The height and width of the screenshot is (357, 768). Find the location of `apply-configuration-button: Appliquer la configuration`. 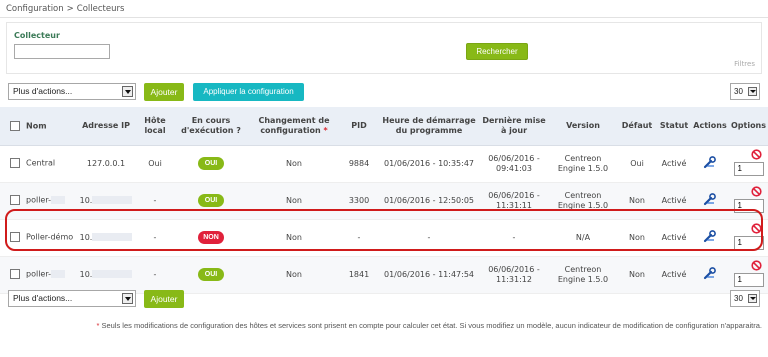

apply-configuration-button: Appliquer la configuration is located at coordinates (248, 92).